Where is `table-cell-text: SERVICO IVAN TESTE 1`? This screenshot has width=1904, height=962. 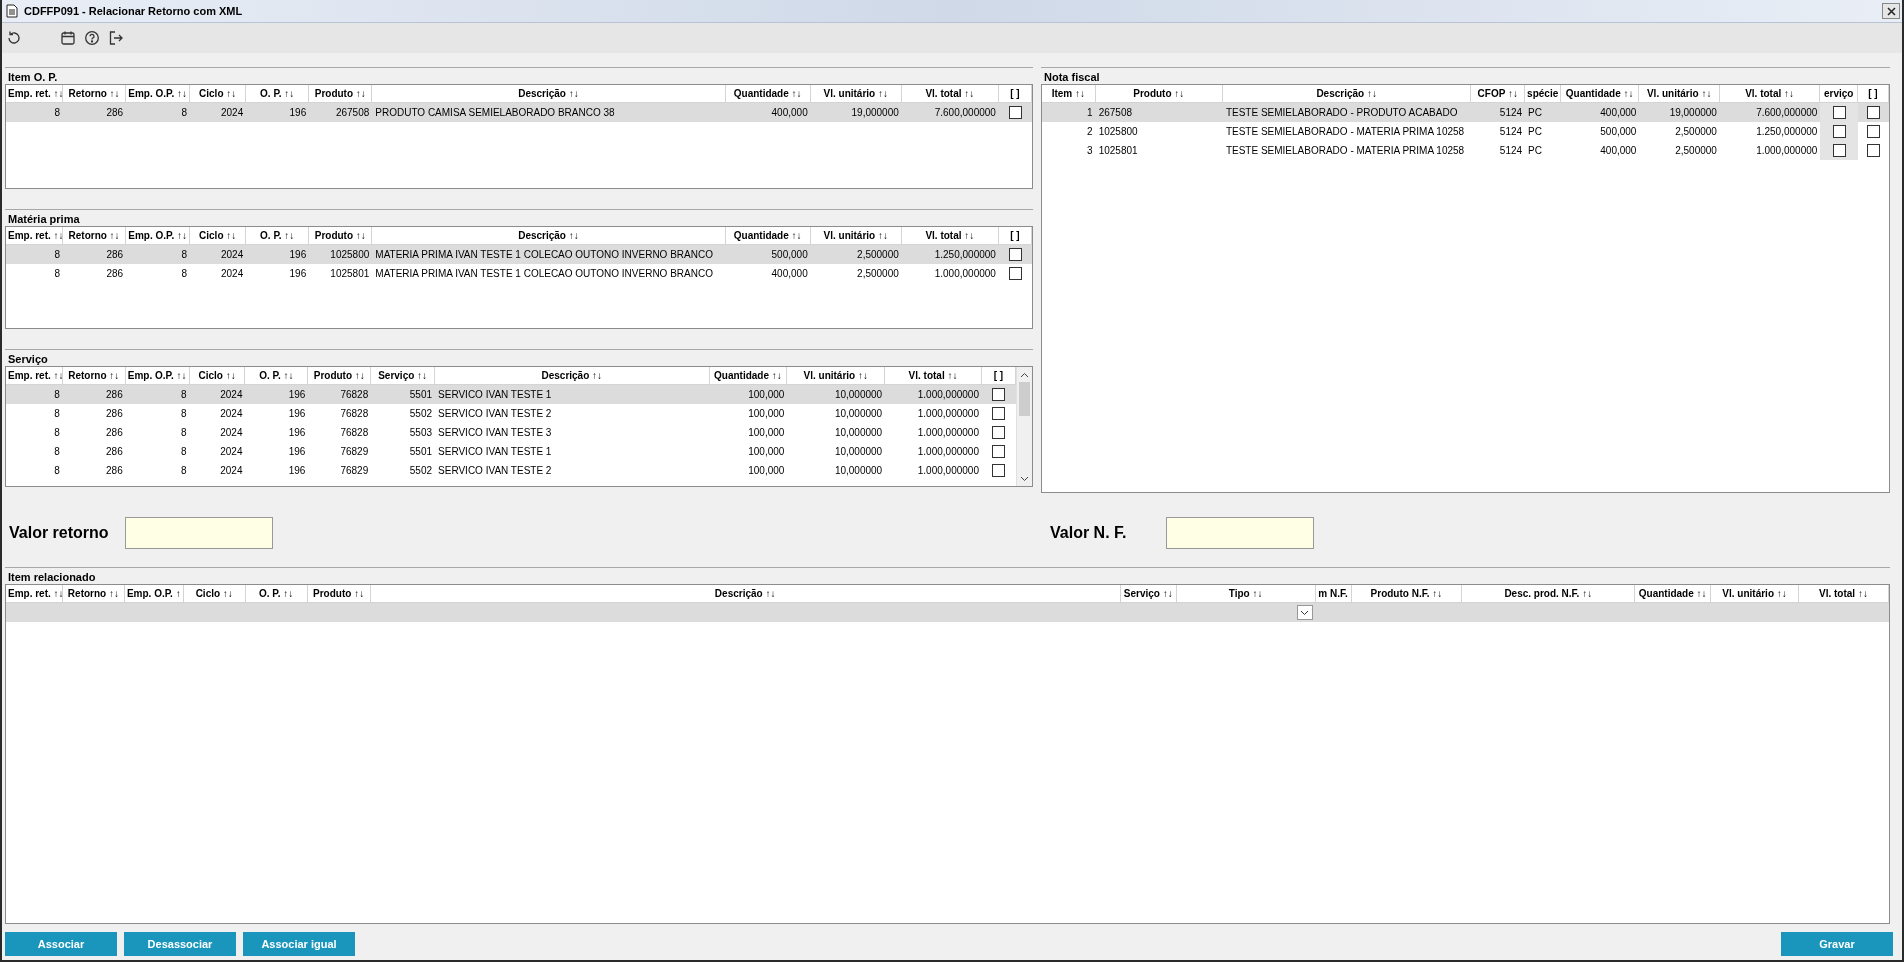
table-cell-text: SERVICO IVAN TESTE 1 is located at coordinates (495, 452).